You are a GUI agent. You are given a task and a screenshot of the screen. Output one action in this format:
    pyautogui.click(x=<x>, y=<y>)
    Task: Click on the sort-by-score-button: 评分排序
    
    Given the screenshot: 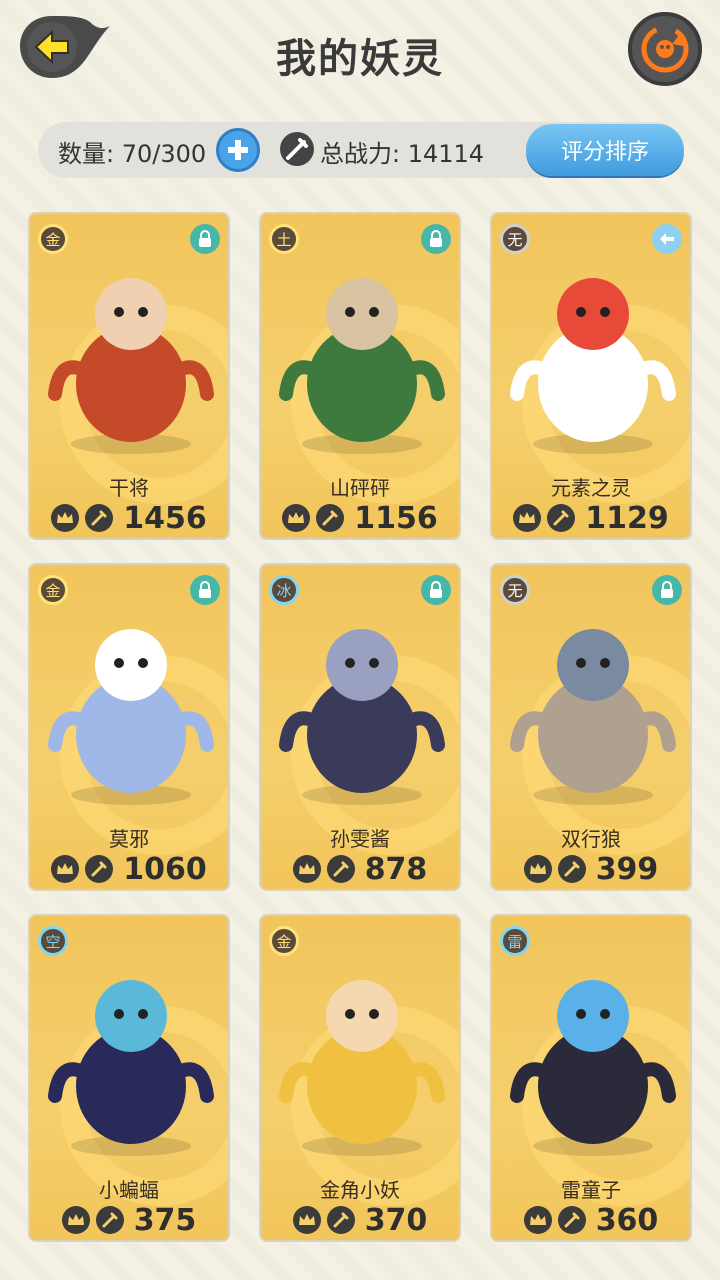 What is the action you would take?
    pyautogui.click(x=605, y=150)
    